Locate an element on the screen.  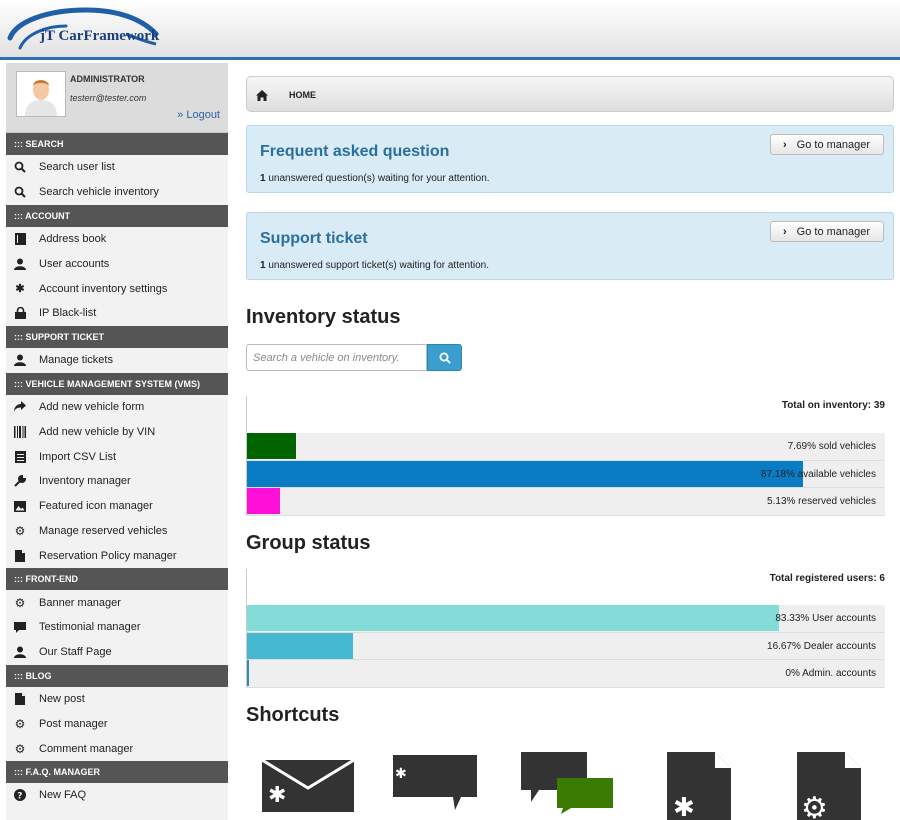
sidebar-item-label: New post is located at coordinates (62, 698).